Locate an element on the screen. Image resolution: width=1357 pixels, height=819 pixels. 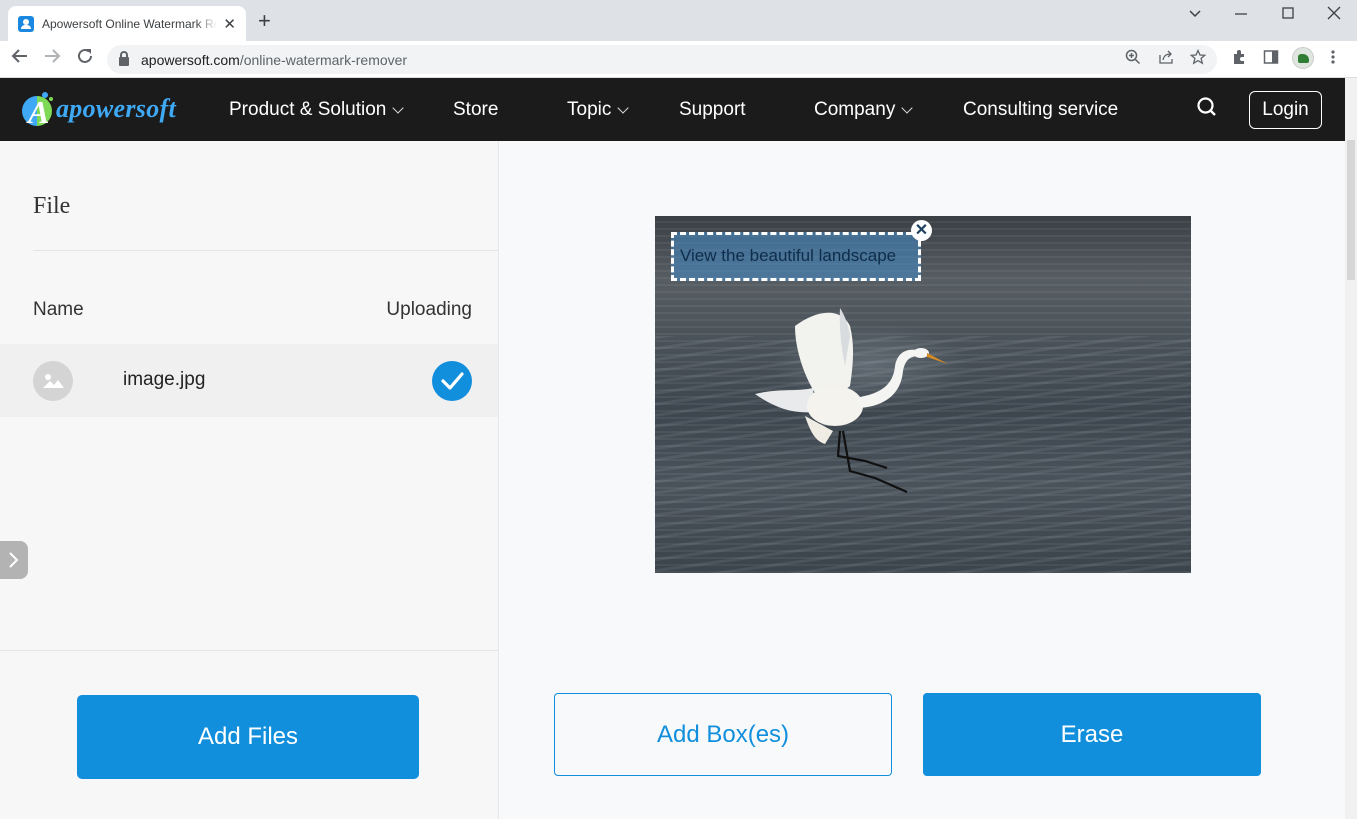
page-scrollbar is located at coordinates (1351, 448).